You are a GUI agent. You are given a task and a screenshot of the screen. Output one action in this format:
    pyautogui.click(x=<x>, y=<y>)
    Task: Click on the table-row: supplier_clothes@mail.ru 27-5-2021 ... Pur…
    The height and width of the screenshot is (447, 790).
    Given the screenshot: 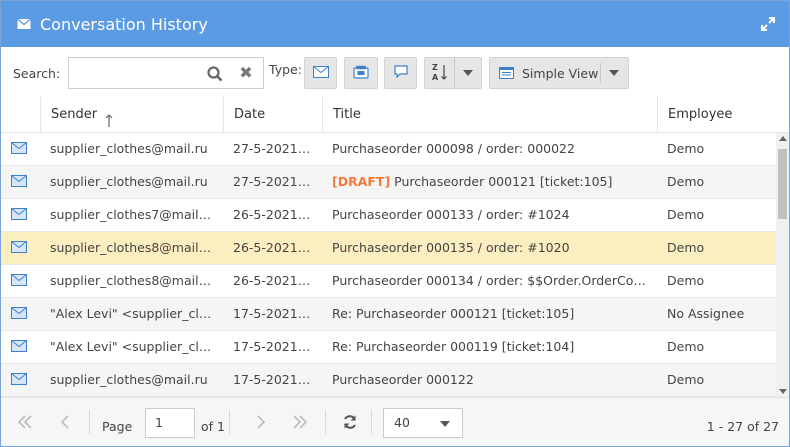 What is the action you would take?
    pyautogui.click(x=388, y=149)
    